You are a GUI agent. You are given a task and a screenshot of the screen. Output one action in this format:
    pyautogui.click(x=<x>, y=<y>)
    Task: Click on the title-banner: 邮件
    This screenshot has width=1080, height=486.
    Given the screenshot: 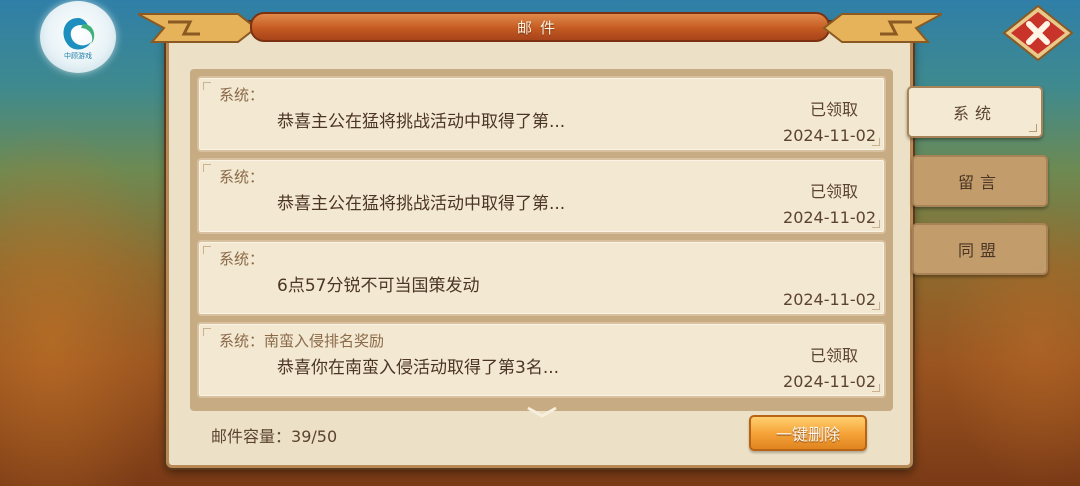 What is the action you would take?
    pyautogui.click(x=540, y=27)
    